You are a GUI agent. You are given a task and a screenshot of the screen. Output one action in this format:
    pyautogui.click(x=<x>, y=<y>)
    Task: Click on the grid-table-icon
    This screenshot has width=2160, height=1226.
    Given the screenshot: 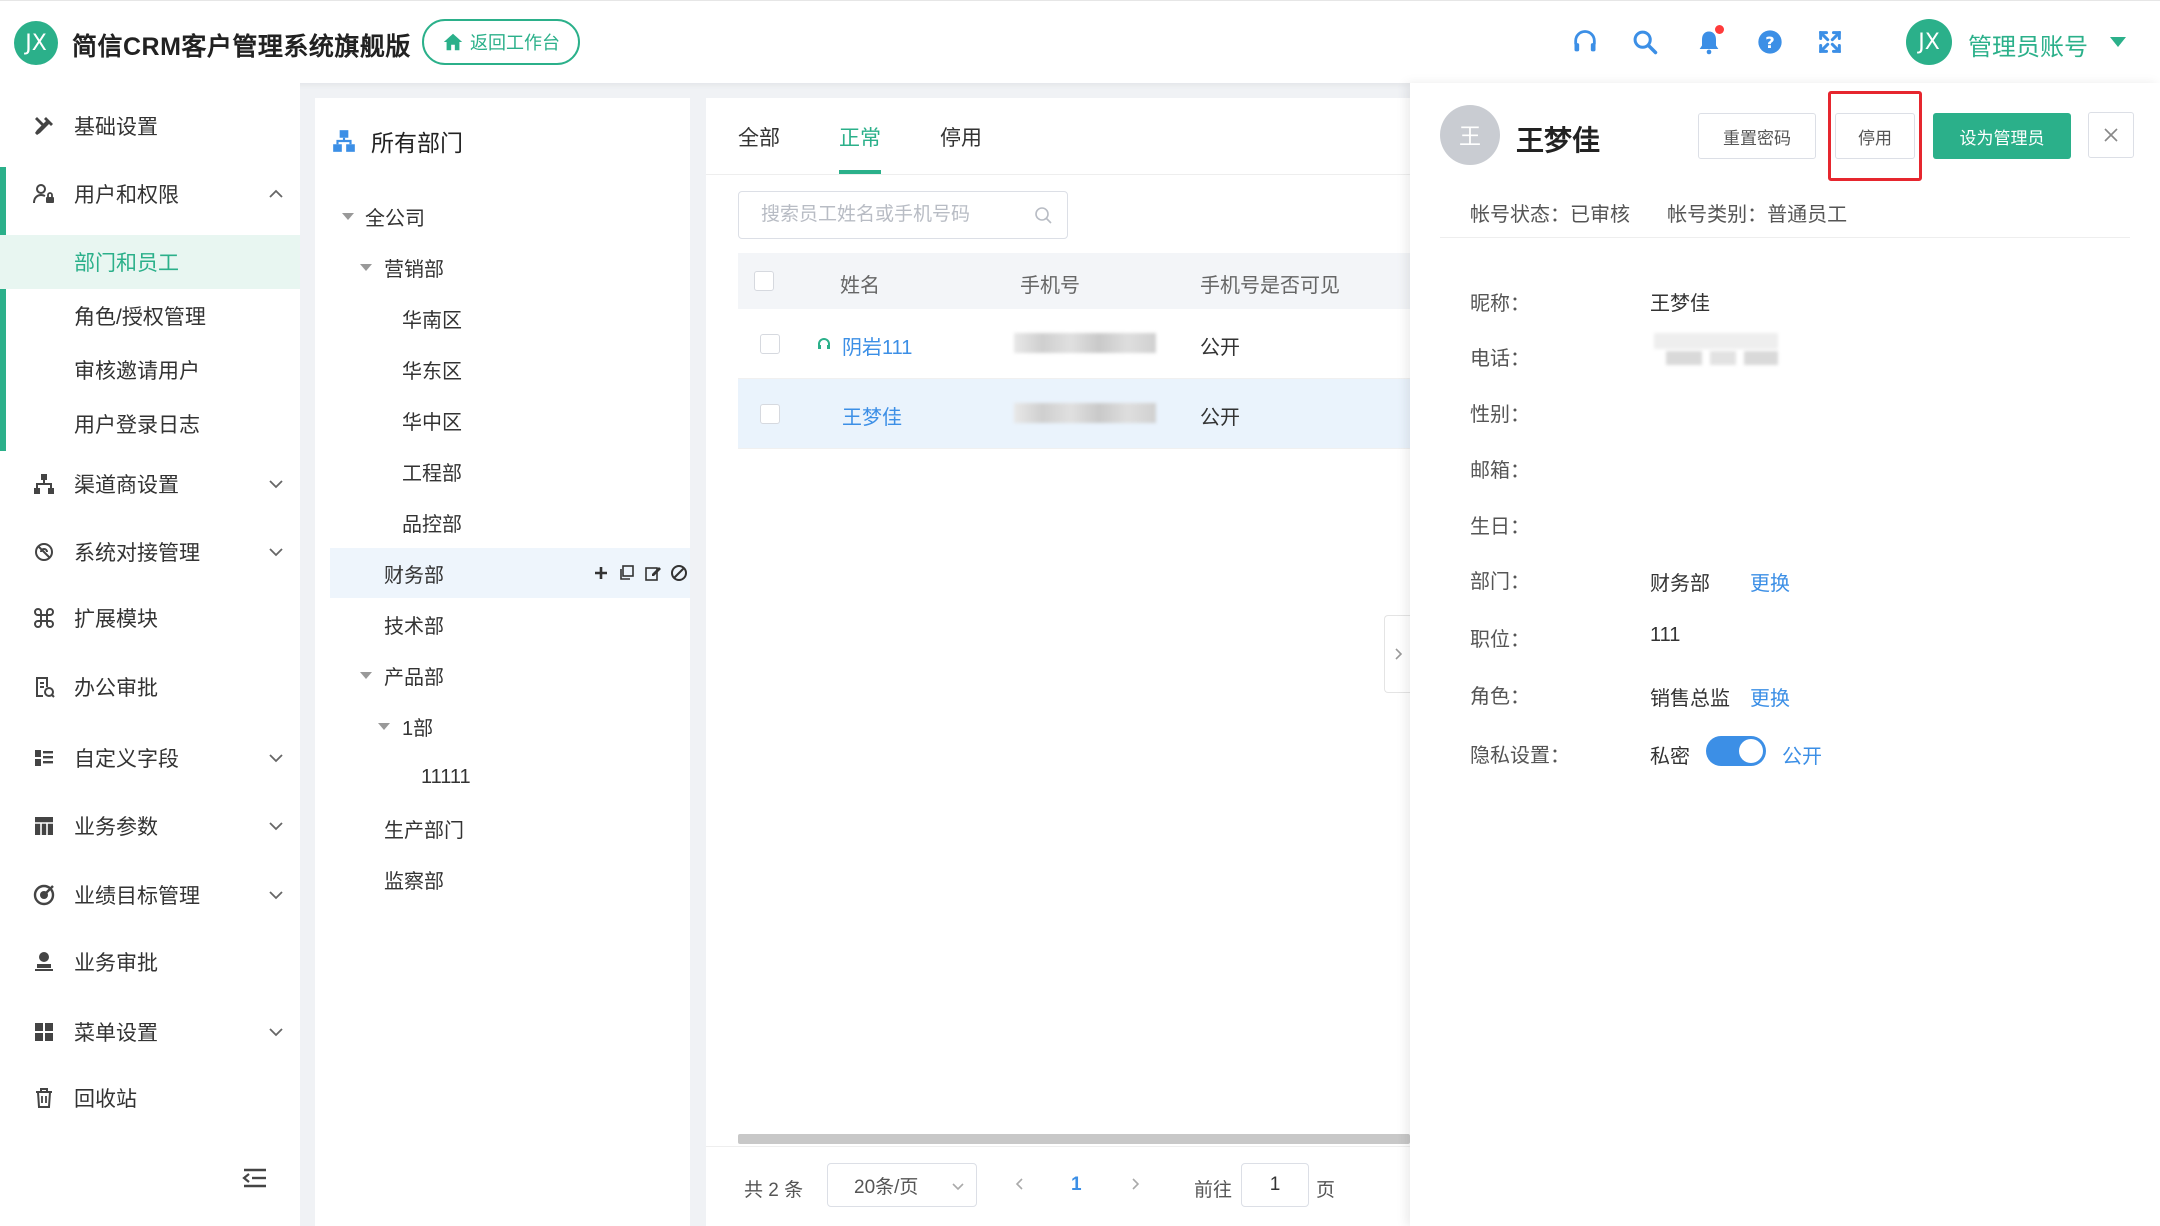 What is the action you would take?
    pyautogui.click(x=44, y=826)
    